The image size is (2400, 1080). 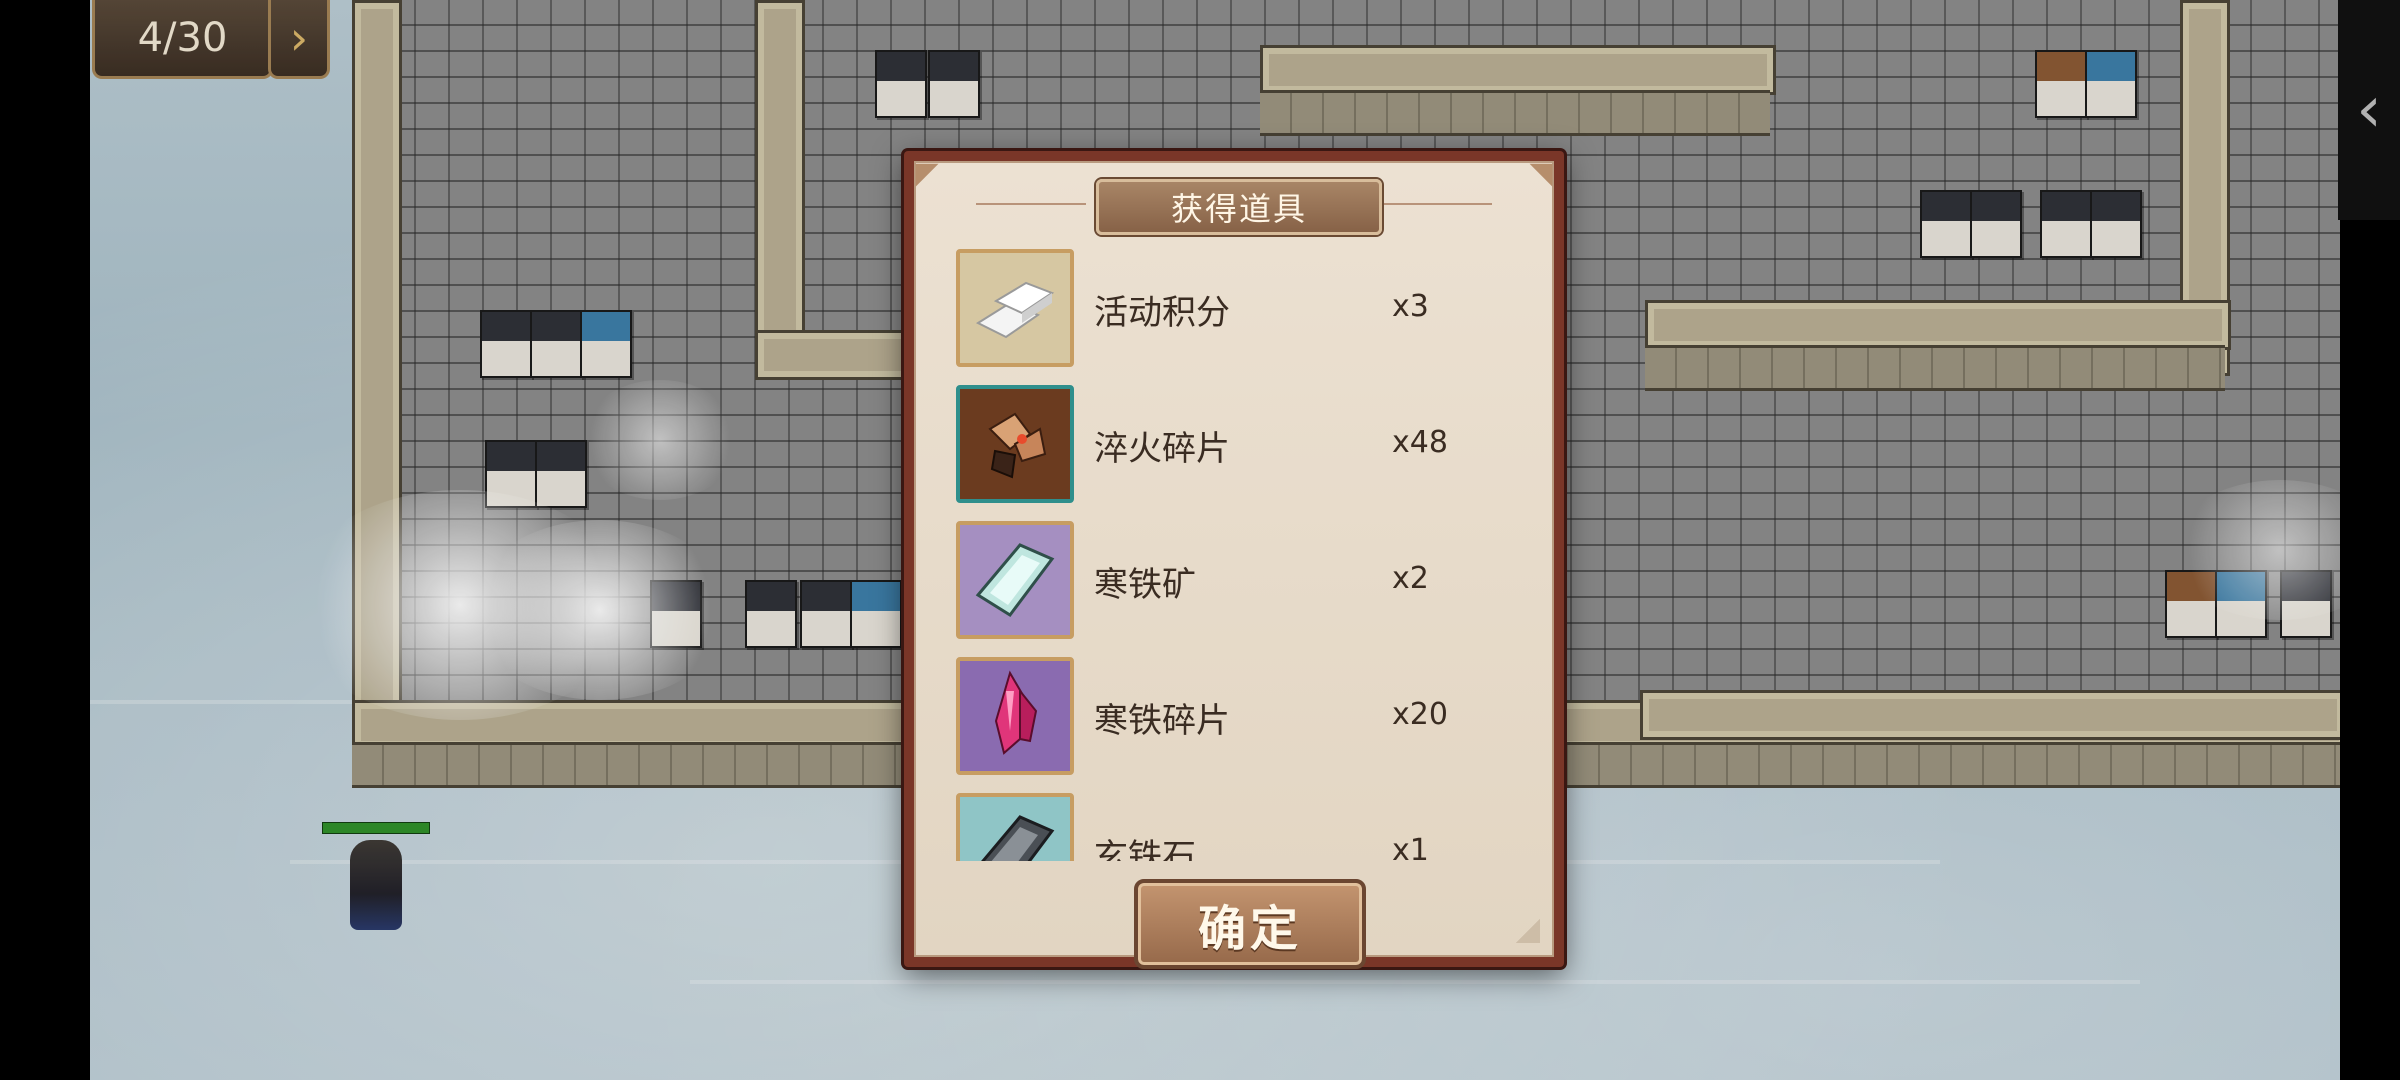 What do you see at coordinates (1241, 827) in the screenshot?
I see `reward-item: 玄铁石 x1` at bounding box center [1241, 827].